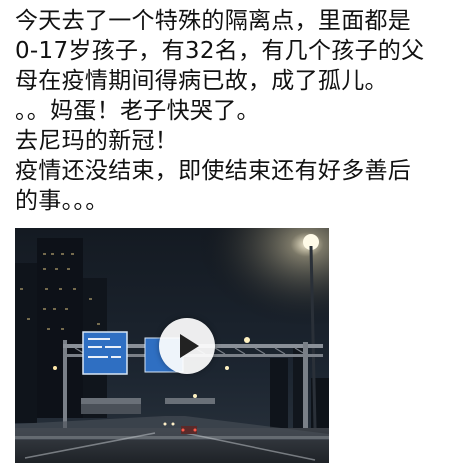  Describe the element at coordinates (62, 201) in the screenshot. I see `post-text-line: 的事。。。` at that location.